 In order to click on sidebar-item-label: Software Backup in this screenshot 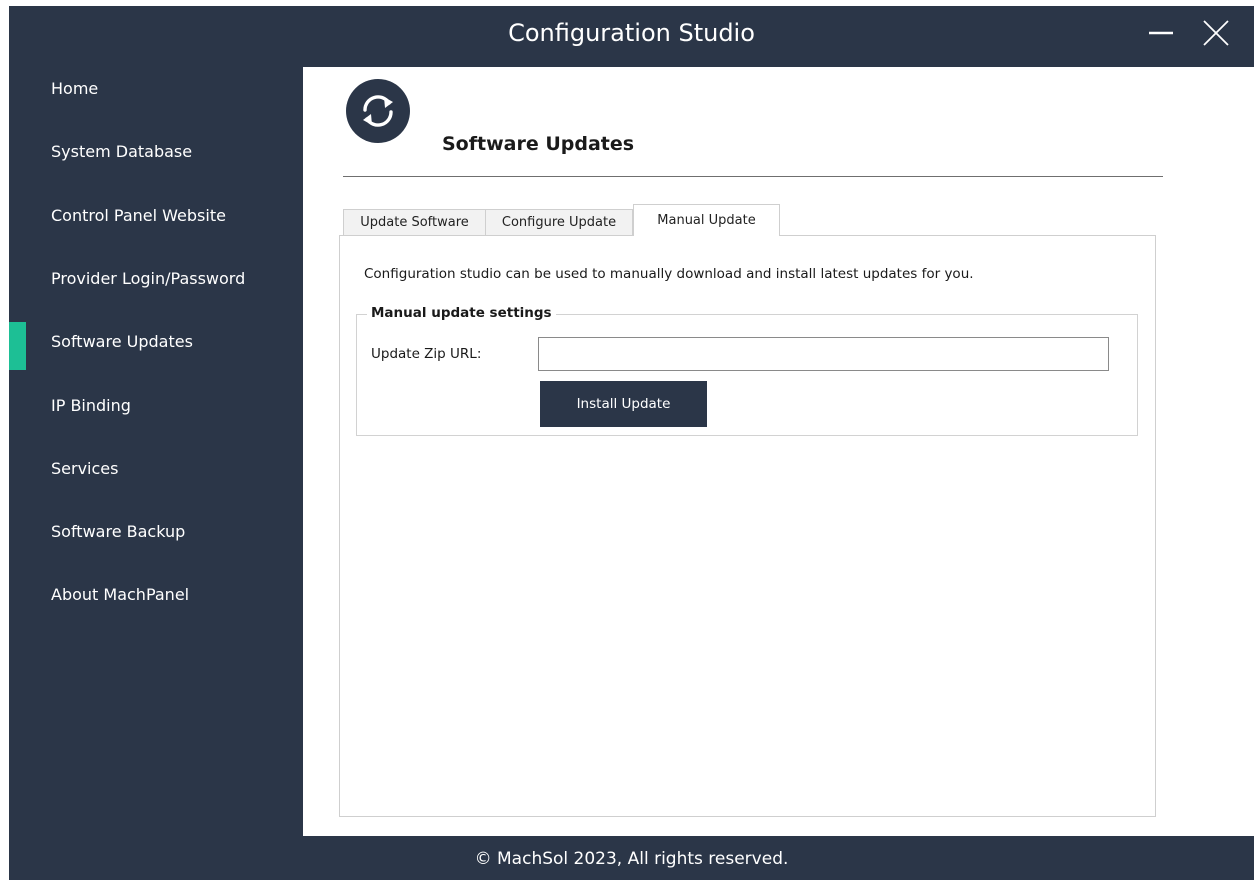, I will do `click(118, 531)`.